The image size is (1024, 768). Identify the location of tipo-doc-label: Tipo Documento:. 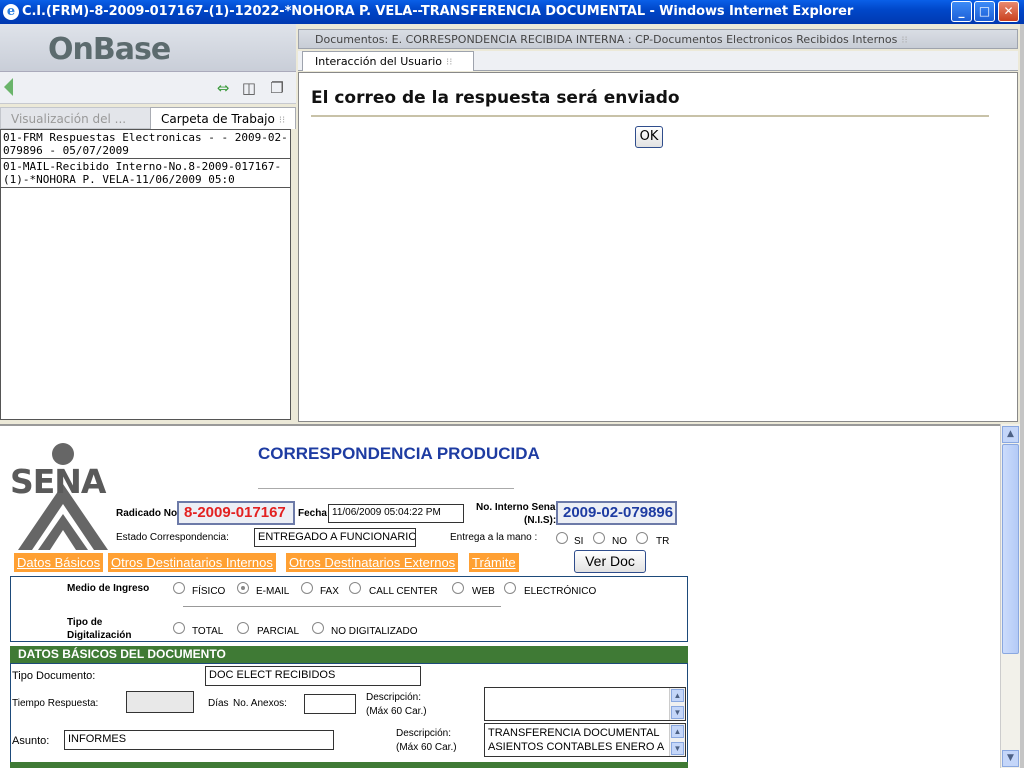
(54, 676).